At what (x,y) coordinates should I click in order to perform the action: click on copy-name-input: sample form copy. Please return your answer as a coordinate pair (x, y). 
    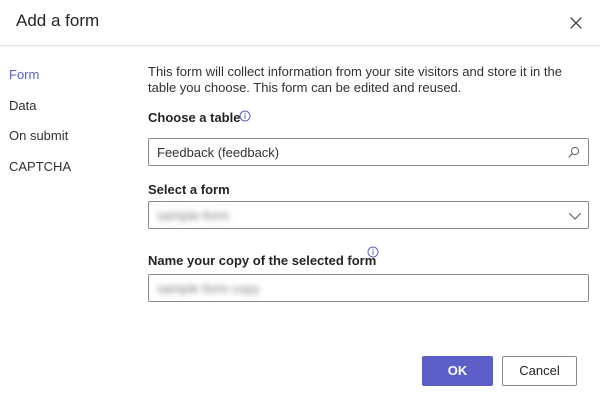
    Looking at the image, I should click on (368, 288).